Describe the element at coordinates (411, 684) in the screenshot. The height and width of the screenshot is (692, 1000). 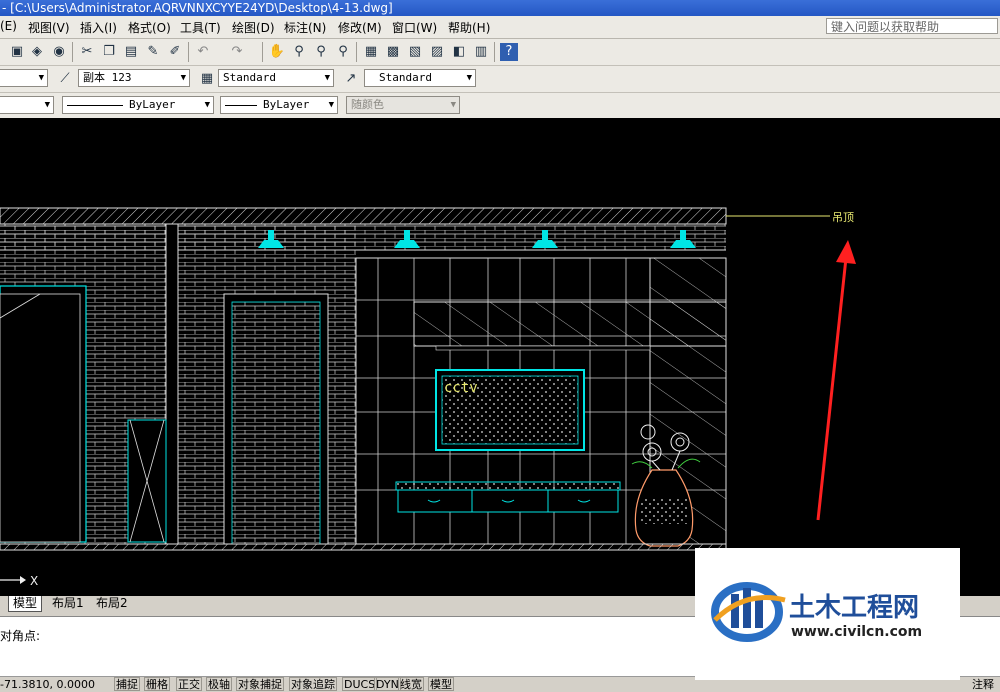
I see `lineweight-toggle: 线宽` at that location.